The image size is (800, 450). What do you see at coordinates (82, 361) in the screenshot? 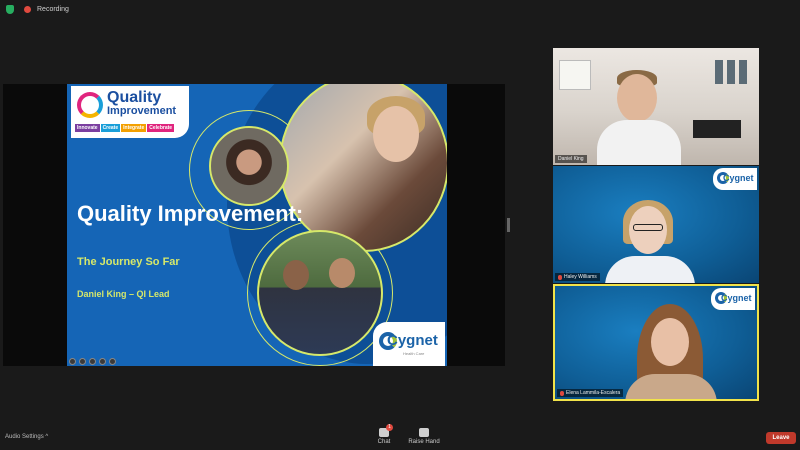
I see `pen-icon` at bounding box center [82, 361].